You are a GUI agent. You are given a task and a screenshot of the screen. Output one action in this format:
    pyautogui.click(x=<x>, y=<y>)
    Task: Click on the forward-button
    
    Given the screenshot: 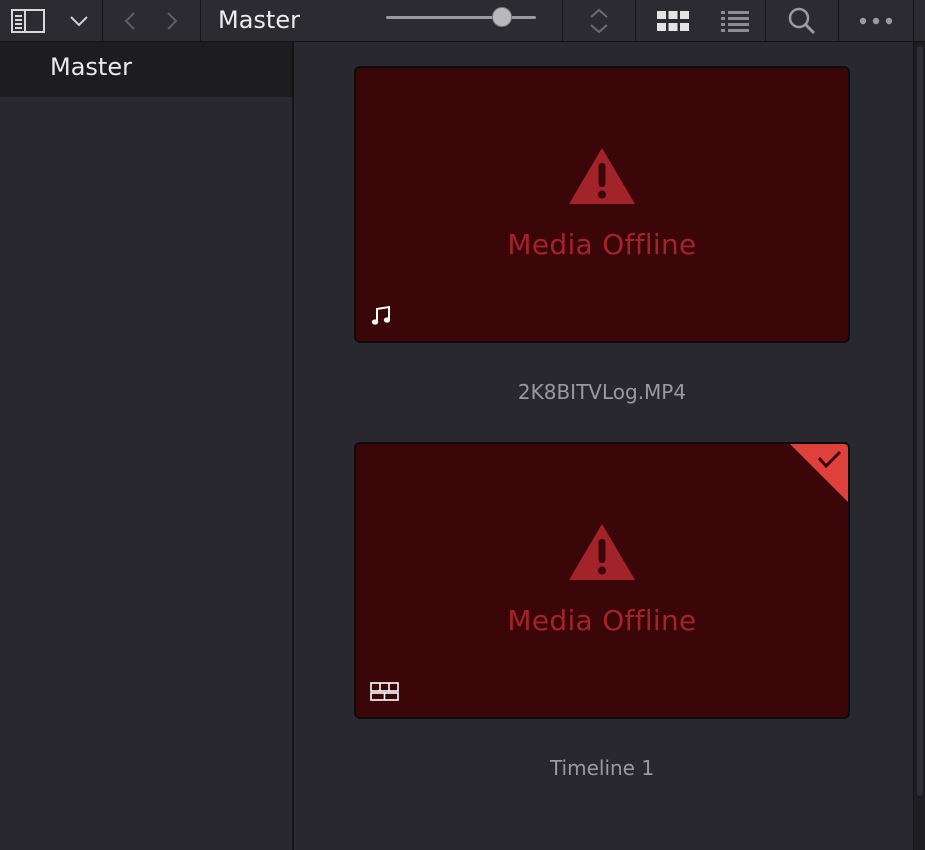 What is the action you would take?
    pyautogui.click(x=172, y=20)
    